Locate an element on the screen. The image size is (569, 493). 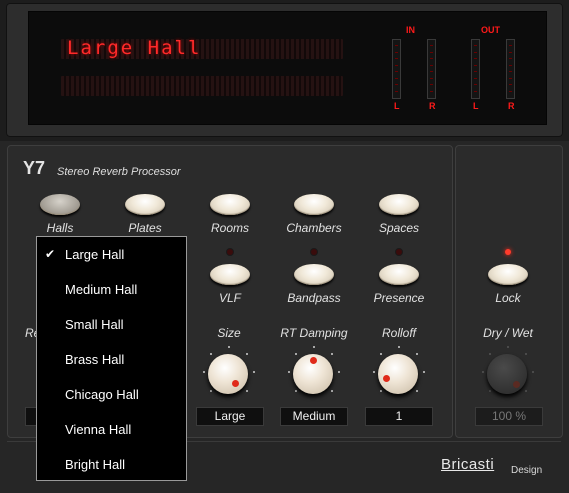
preset-display-text: Large Hall is located at coordinates (134, 48).